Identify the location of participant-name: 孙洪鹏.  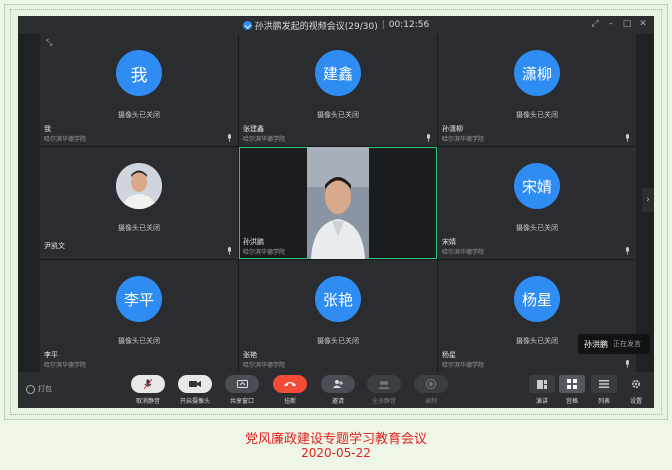
(253, 242).